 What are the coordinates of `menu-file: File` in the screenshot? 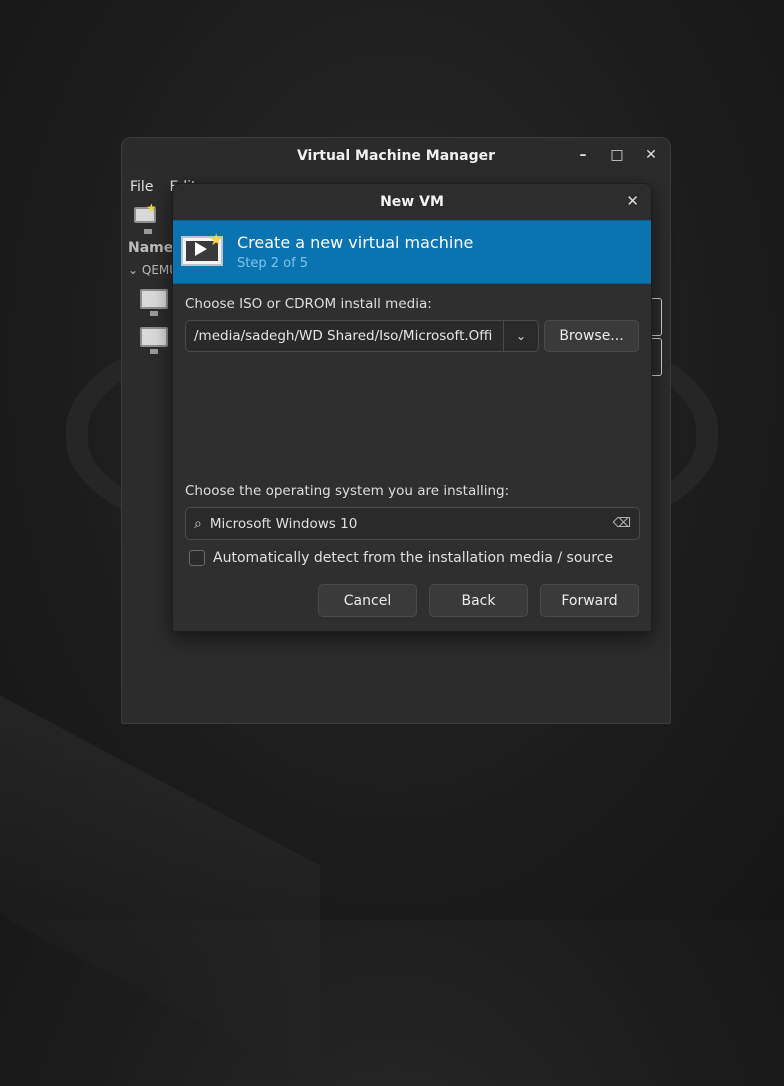 It's located at (141, 187).